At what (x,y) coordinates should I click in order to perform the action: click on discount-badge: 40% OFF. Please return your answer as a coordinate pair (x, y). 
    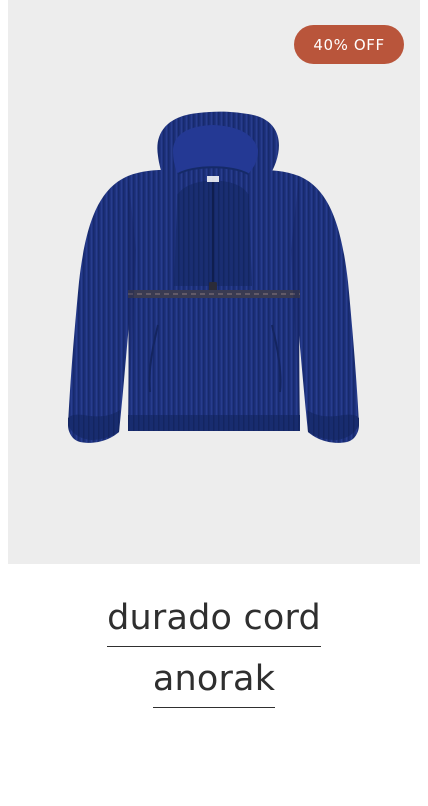
    Looking at the image, I should click on (349, 44).